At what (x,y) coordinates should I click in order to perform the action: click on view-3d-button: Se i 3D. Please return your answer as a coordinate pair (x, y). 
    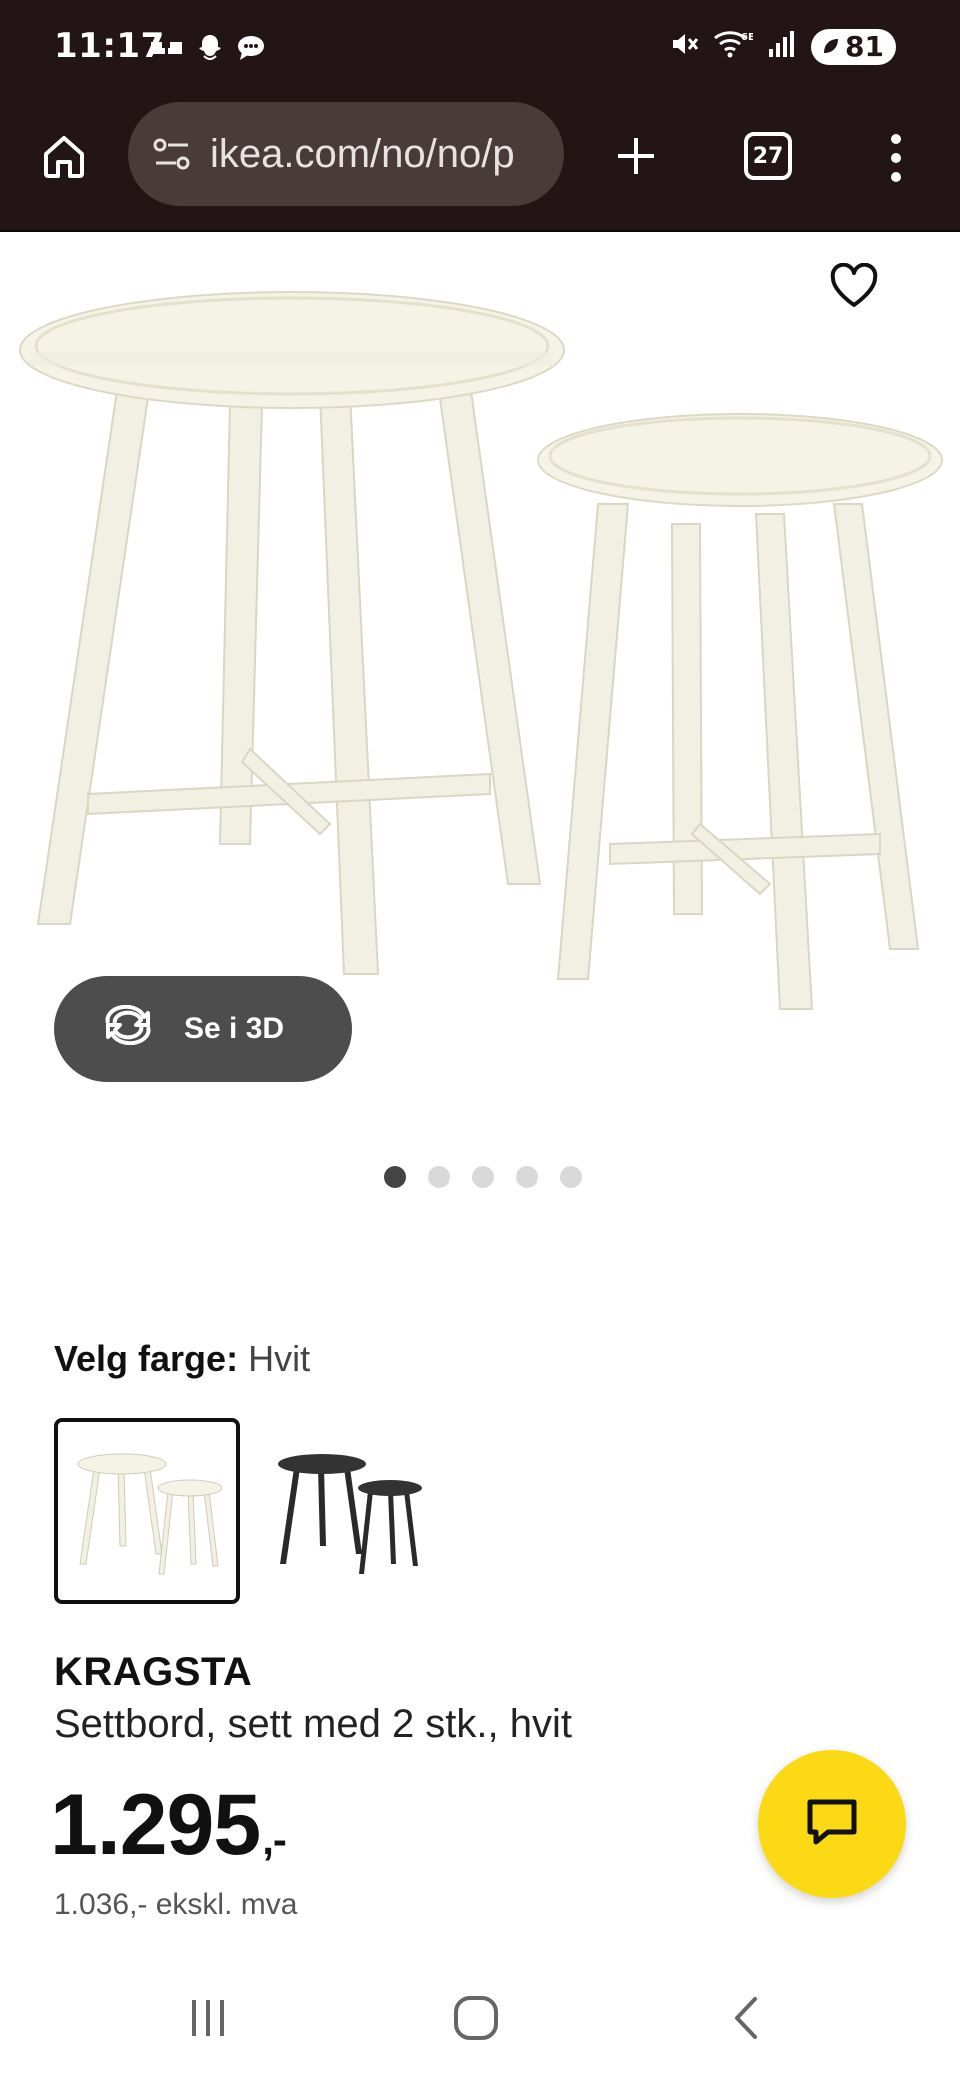
    Looking at the image, I should click on (203, 1029).